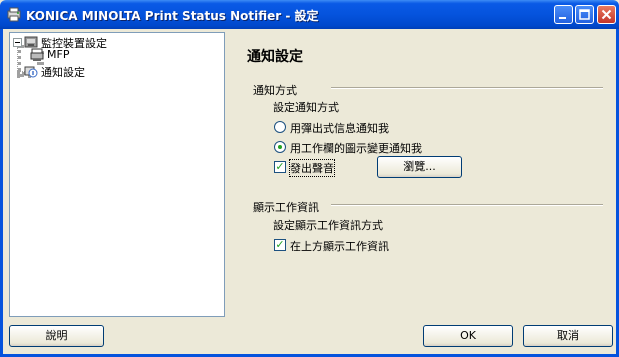  I want to click on notify-method-sub-label: 設定通知方式, so click(306, 107).